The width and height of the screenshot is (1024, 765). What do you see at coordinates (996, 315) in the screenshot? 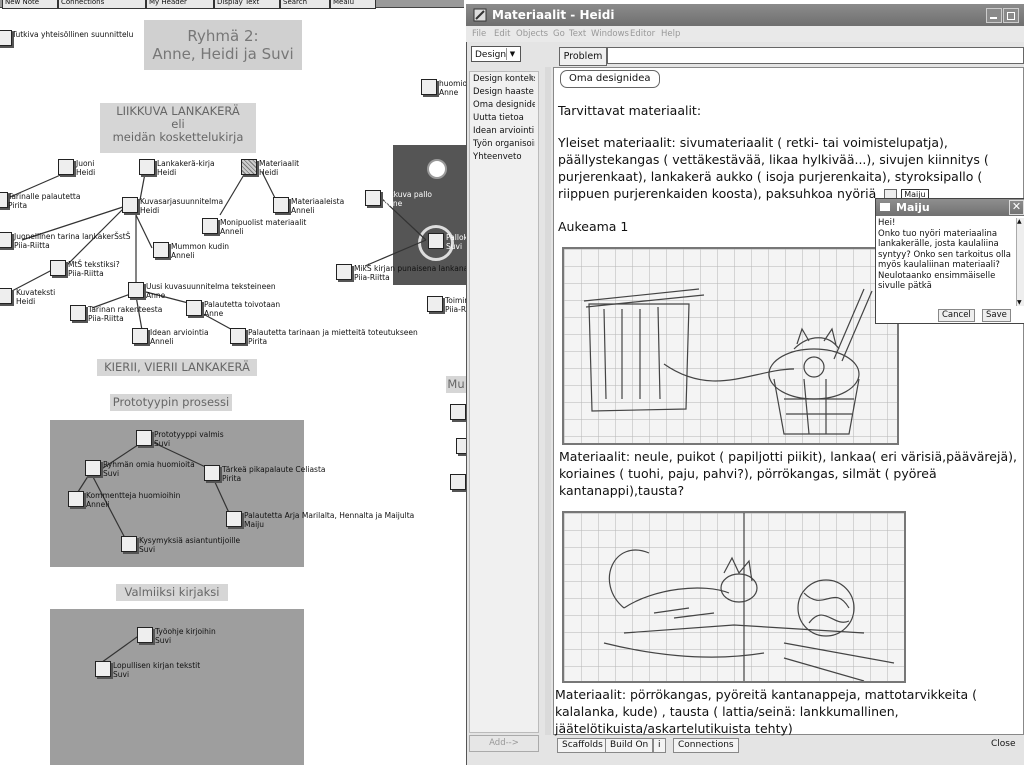
I see `save-button: Save` at bounding box center [996, 315].